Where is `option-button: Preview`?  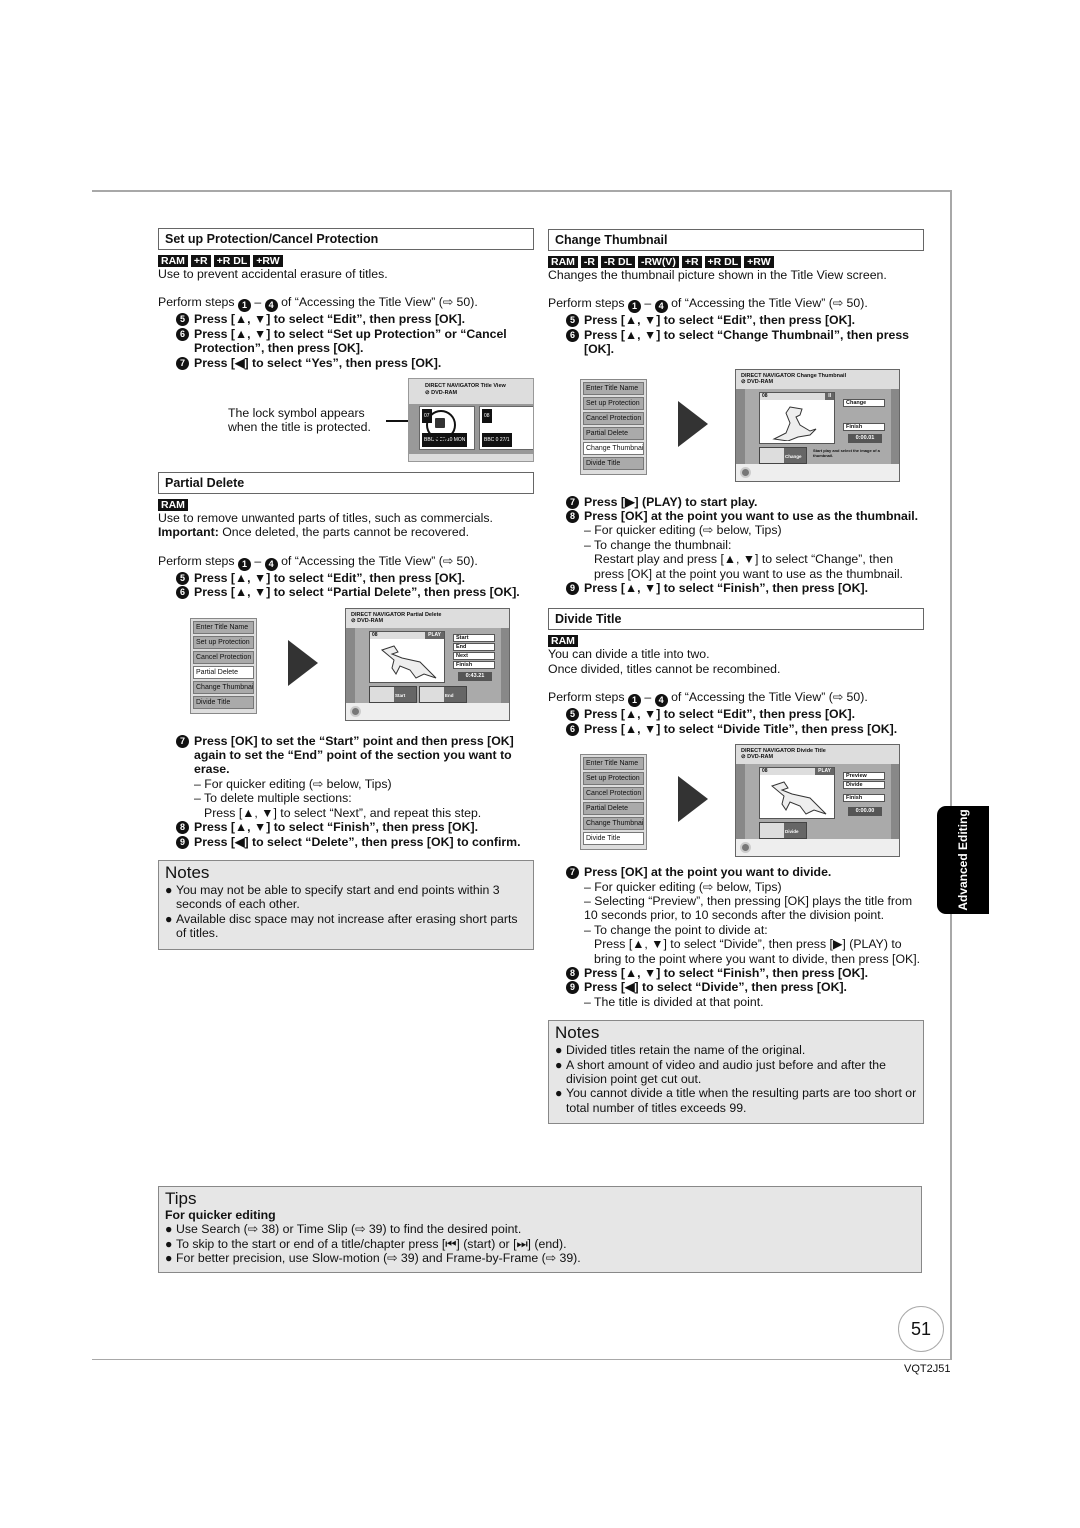
option-button: Preview is located at coordinates (864, 776).